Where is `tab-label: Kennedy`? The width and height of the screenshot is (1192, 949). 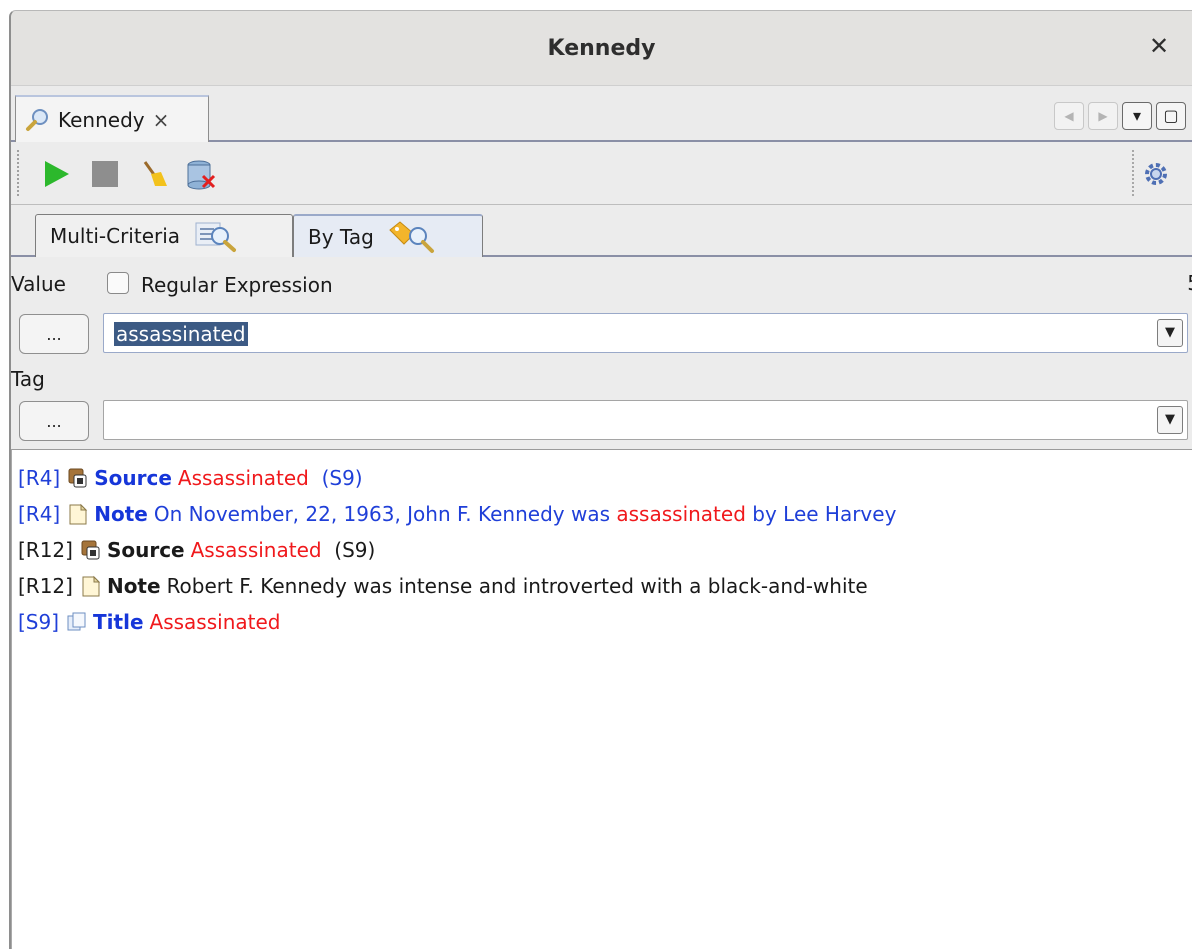 tab-label: Kennedy is located at coordinates (101, 119).